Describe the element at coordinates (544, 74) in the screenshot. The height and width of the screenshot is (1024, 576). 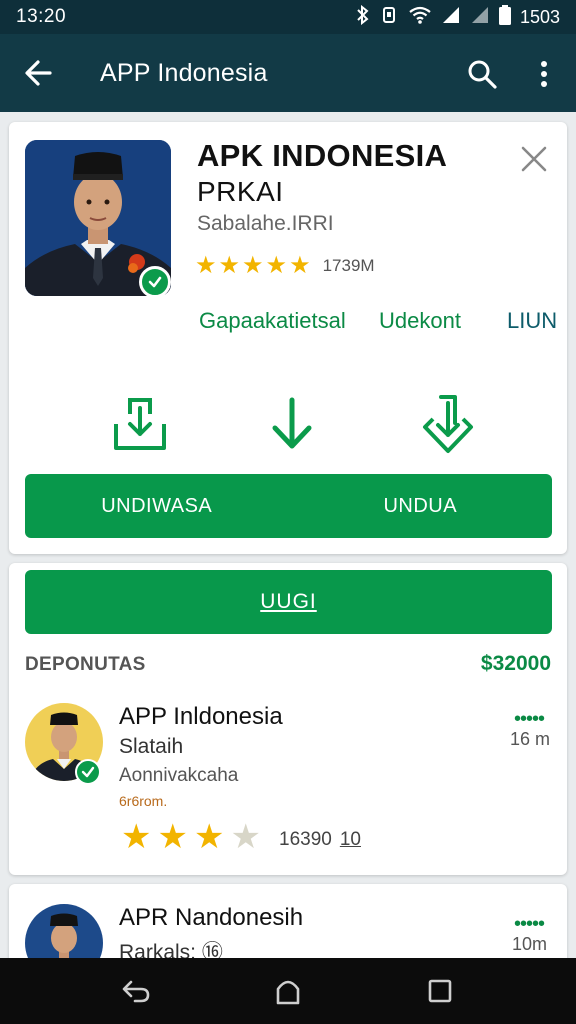
I see `more-vert-icon` at that location.